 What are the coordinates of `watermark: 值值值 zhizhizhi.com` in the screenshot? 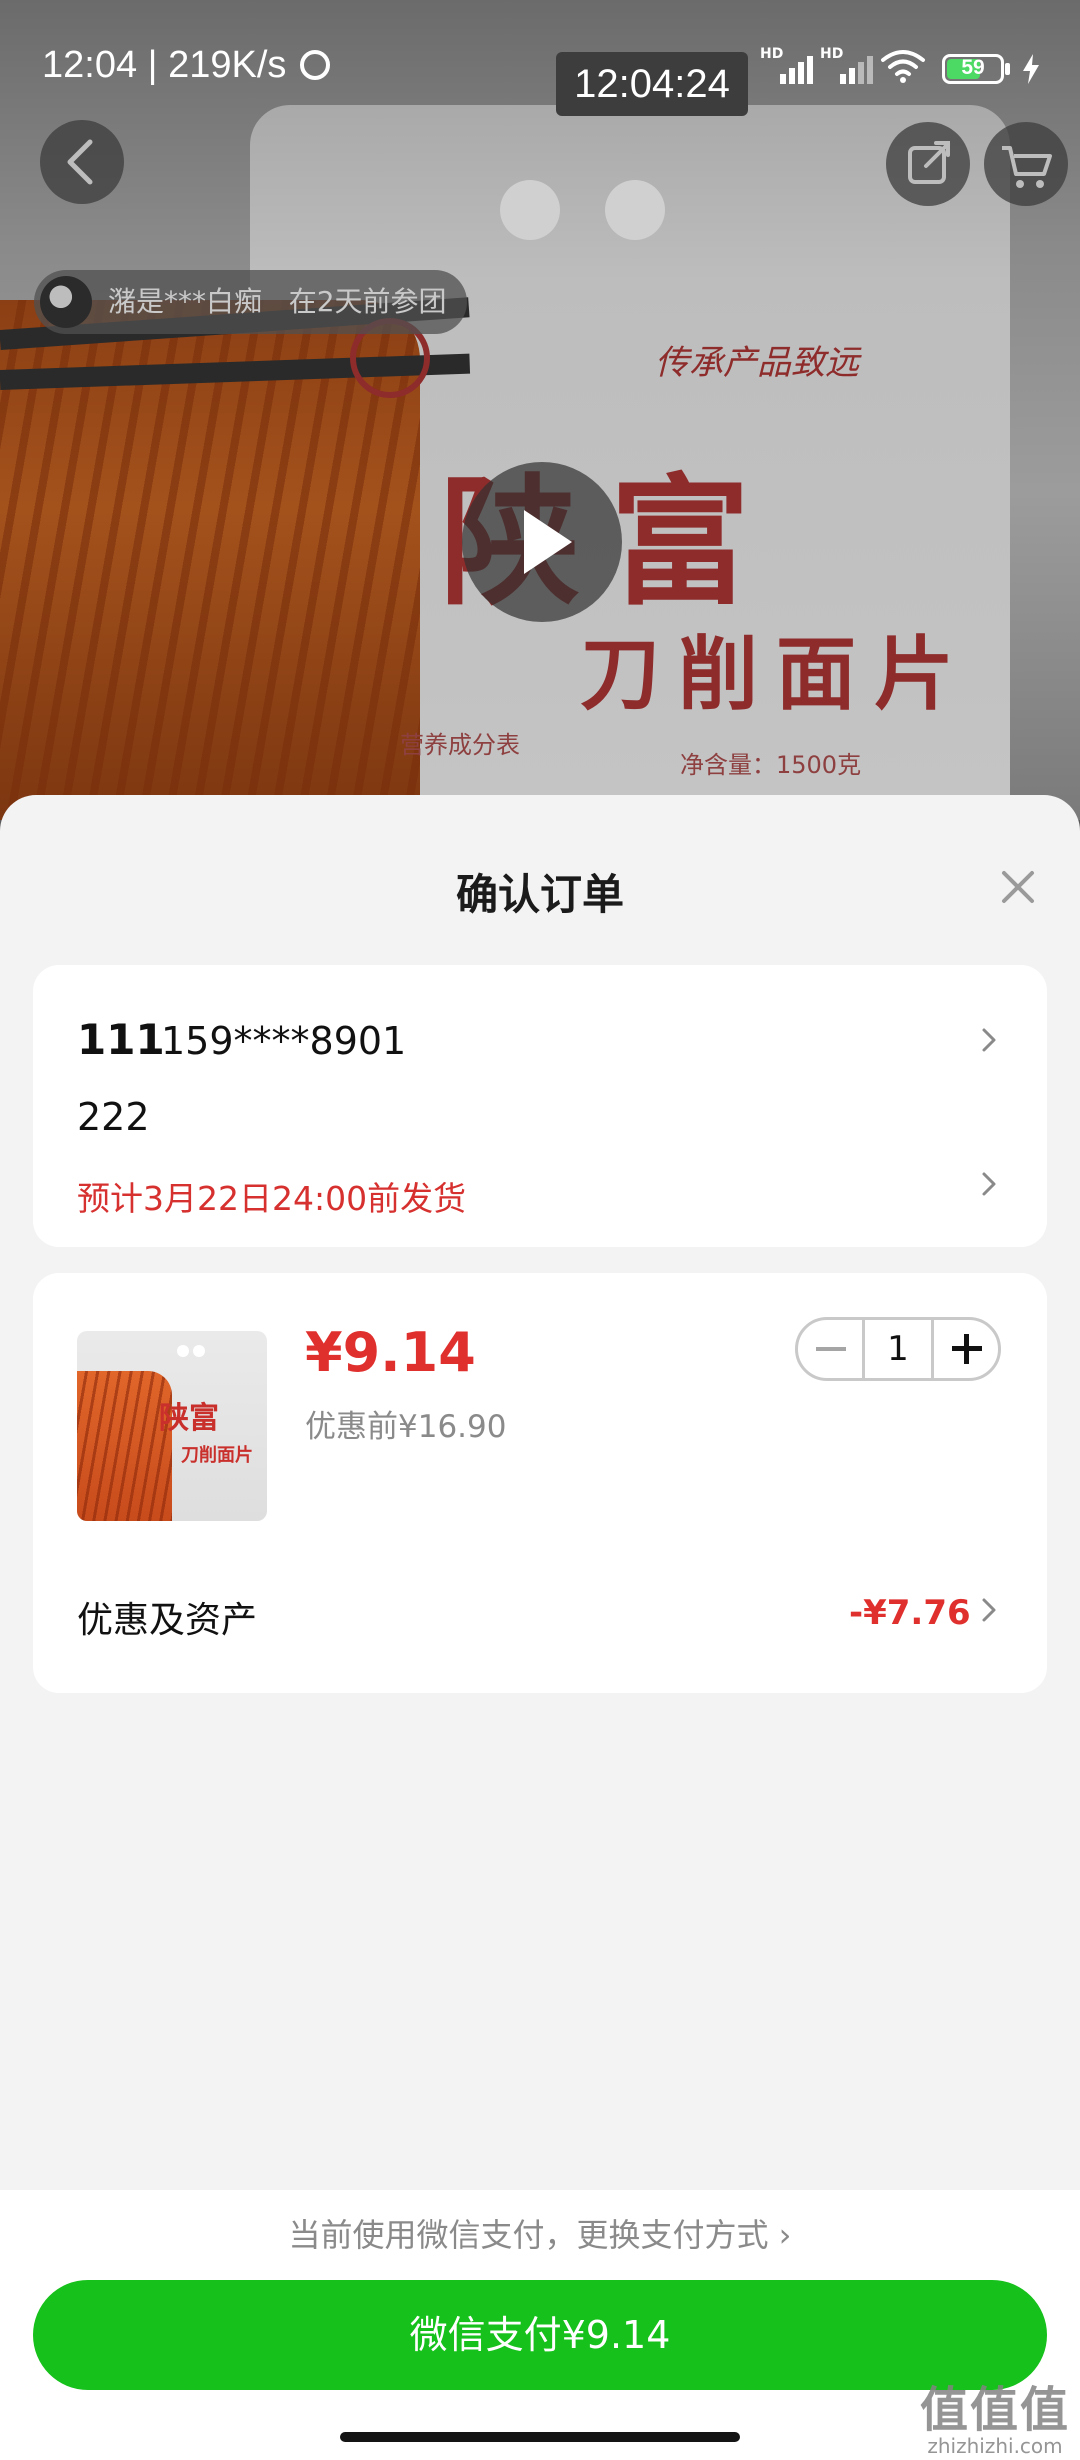 It's located at (995, 2414).